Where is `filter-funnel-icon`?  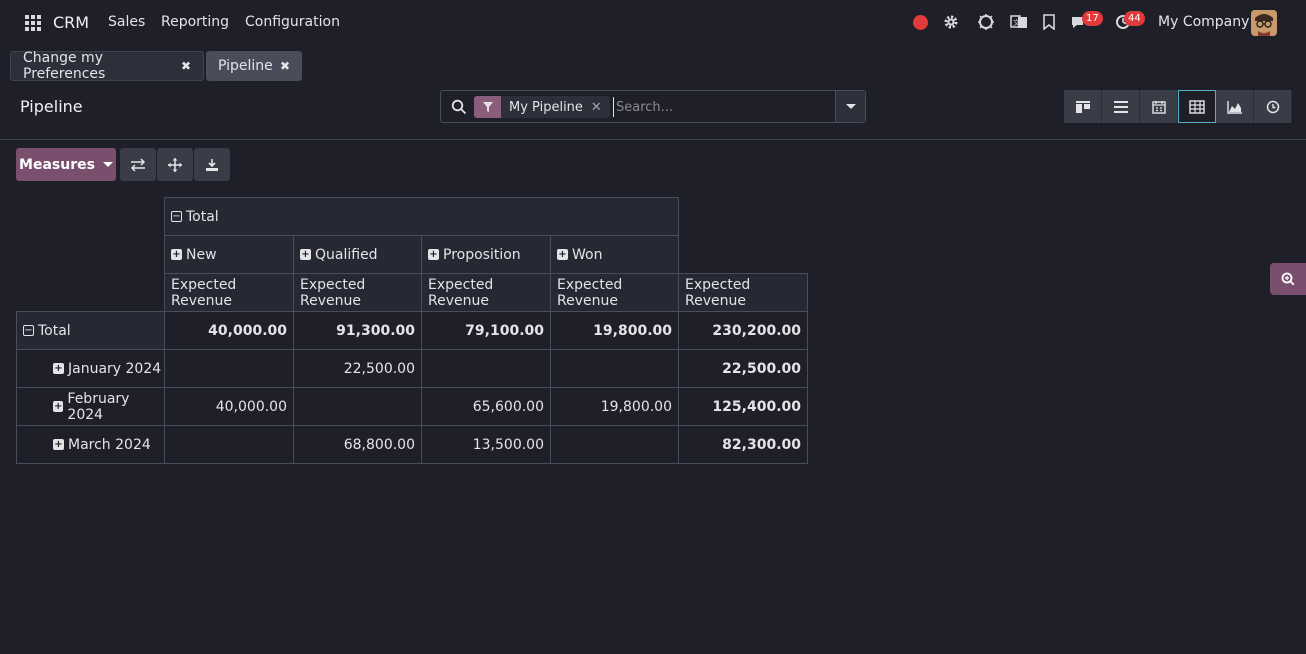
filter-funnel-icon is located at coordinates (487, 107).